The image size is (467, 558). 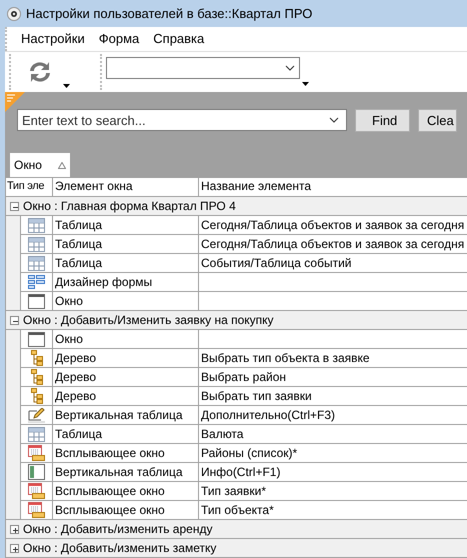 What do you see at coordinates (203, 68) in the screenshot?
I see `toolbar-combo` at bounding box center [203, 68].